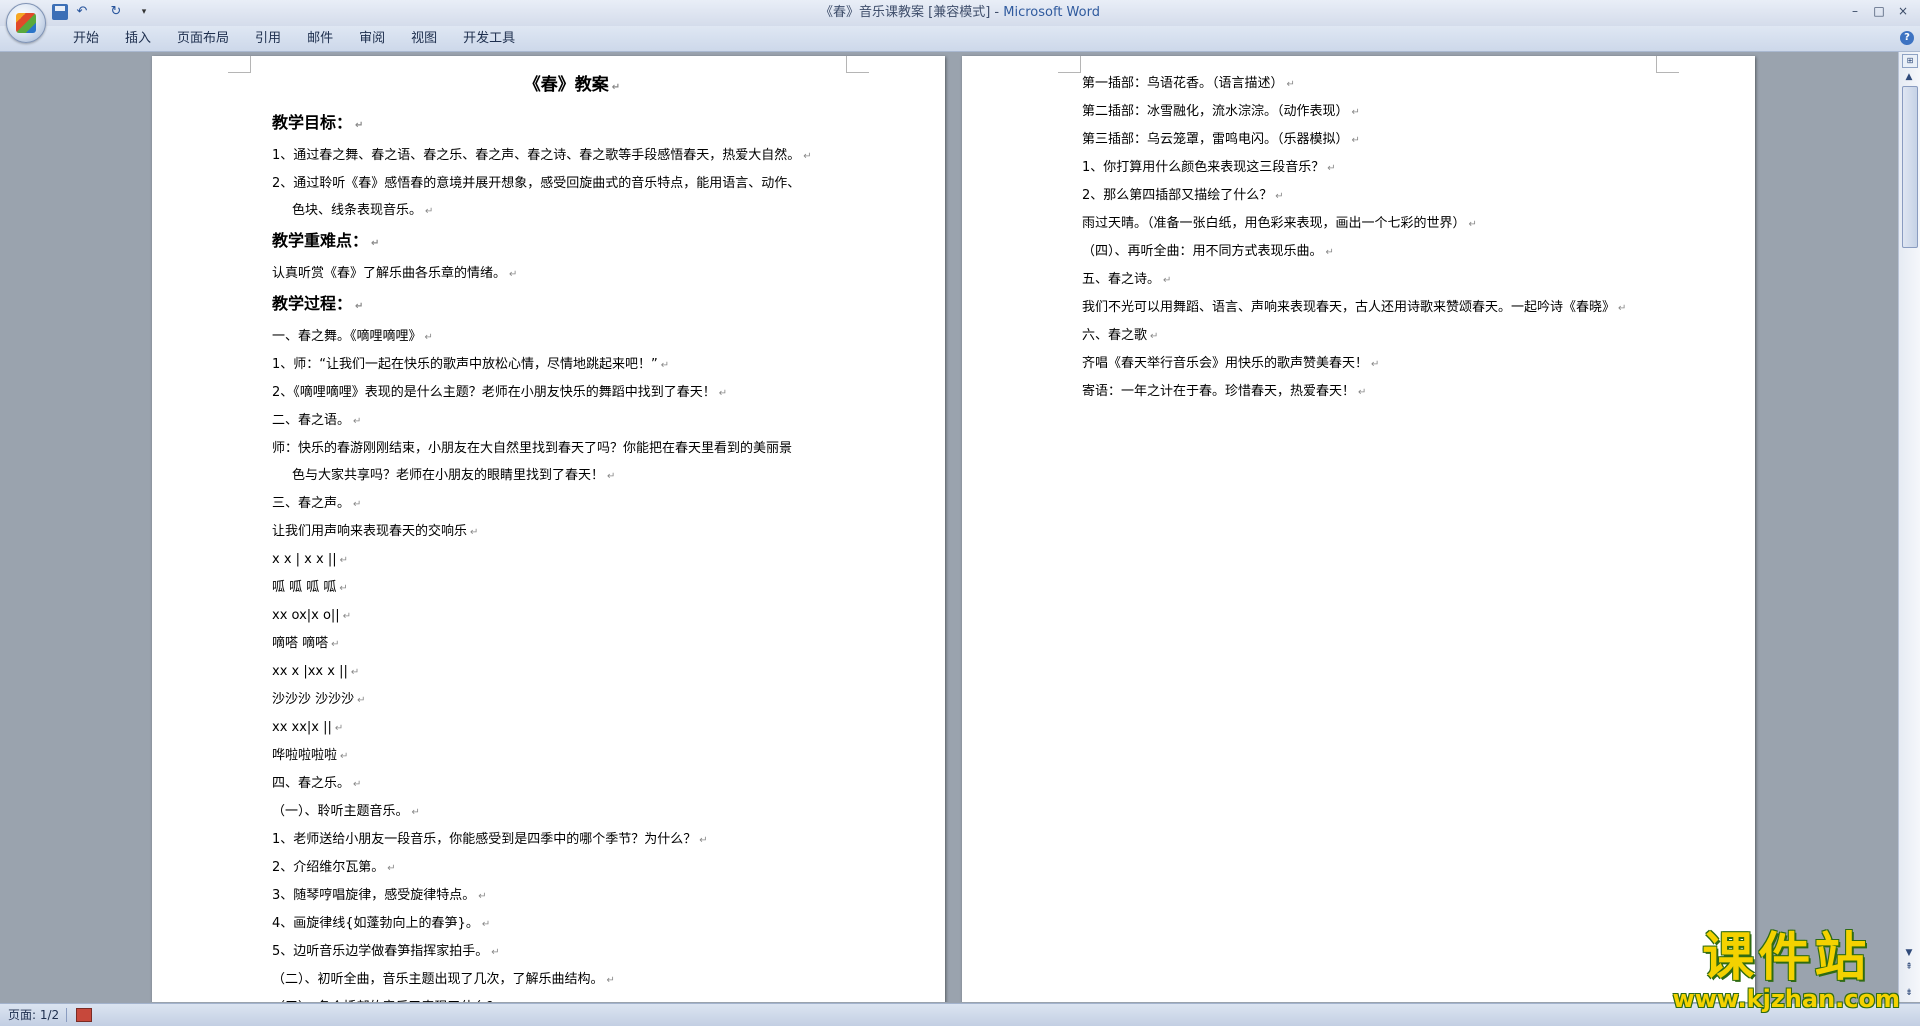  I want to click on ribbon-tab: 插入, so click(138, 38).